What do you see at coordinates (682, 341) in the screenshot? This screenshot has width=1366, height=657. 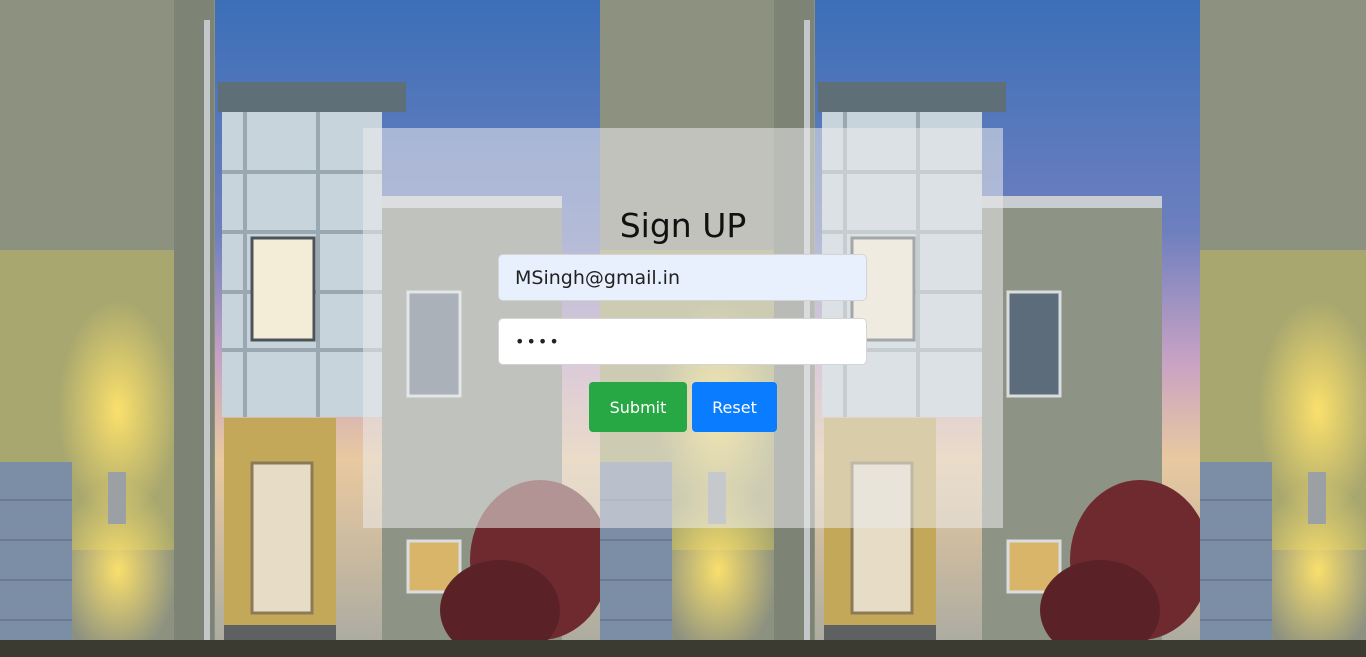 I see `password-input` at bounding box center [682, 341].